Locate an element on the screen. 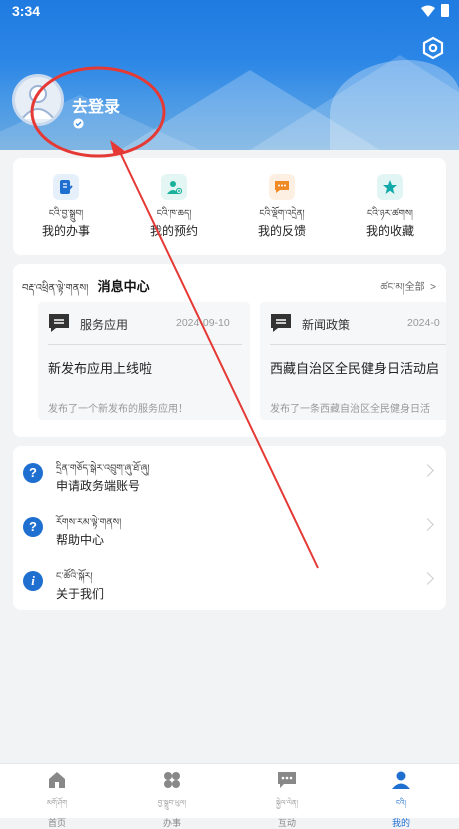 This screenshot has width=459, height=829. quick-action-tibetan: ངའི་བྱ་སྒྲུབ། is located at coordinates (66, 213).